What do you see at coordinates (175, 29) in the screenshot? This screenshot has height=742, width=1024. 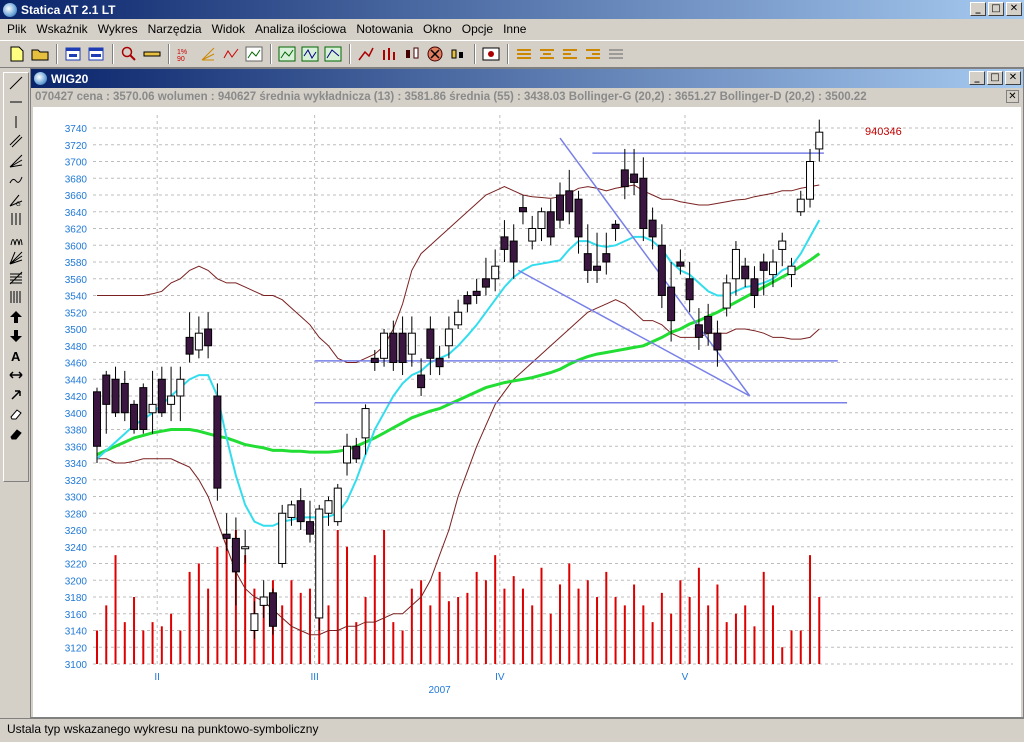 I see `menu-narzedzia: Narzędzia` at bounding box center [175, 29].